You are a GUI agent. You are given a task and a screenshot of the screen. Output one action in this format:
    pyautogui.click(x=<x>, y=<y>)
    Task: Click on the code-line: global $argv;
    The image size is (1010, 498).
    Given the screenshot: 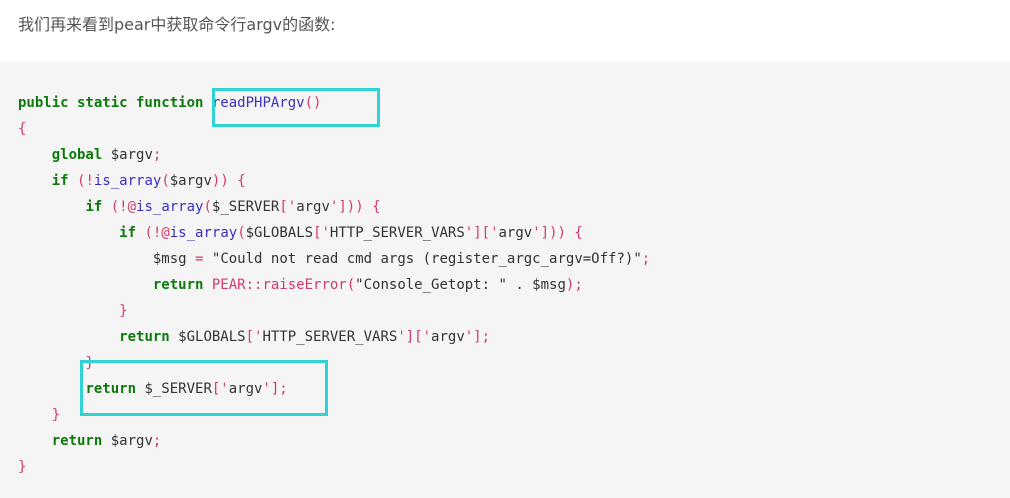 What is the action you would take?
    pyautogui.click(x=334, y=155)
    